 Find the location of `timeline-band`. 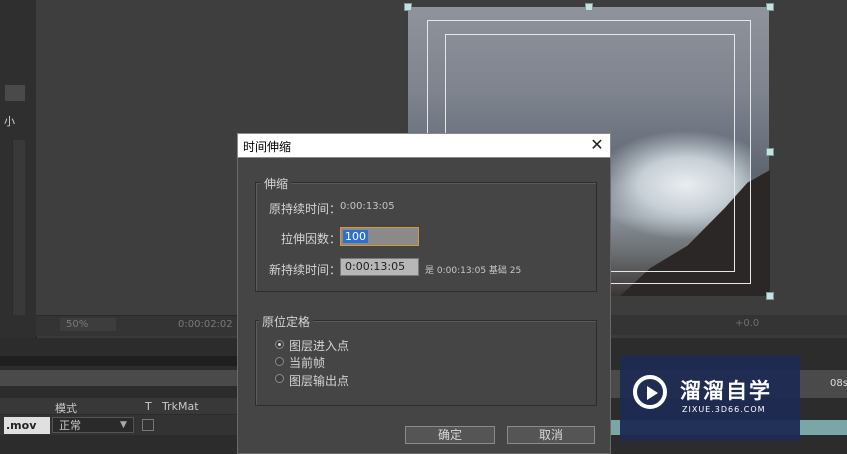

timeline-band is located at coordinates (118, 361).